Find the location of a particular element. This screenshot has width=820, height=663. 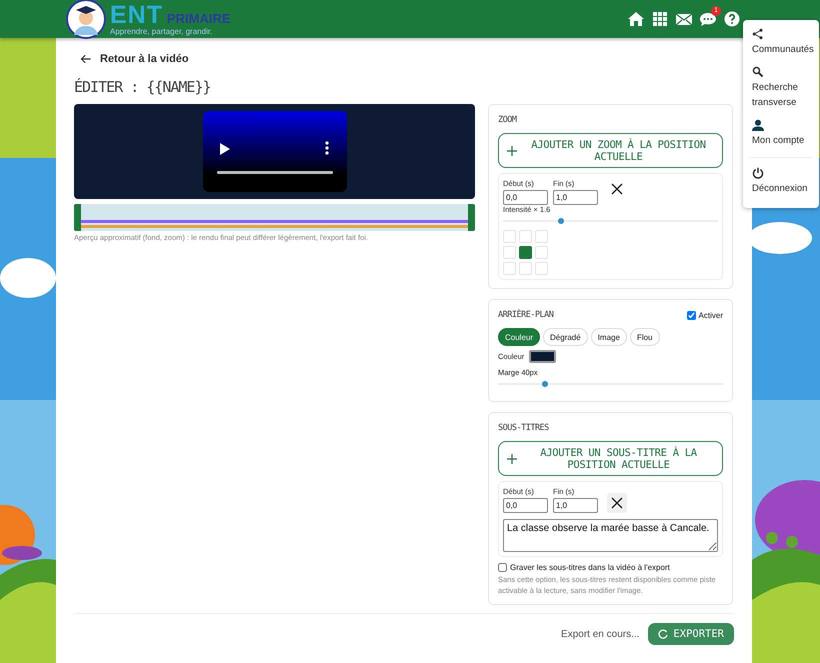

mode-tab: Image is located at coordinates (608, 337).